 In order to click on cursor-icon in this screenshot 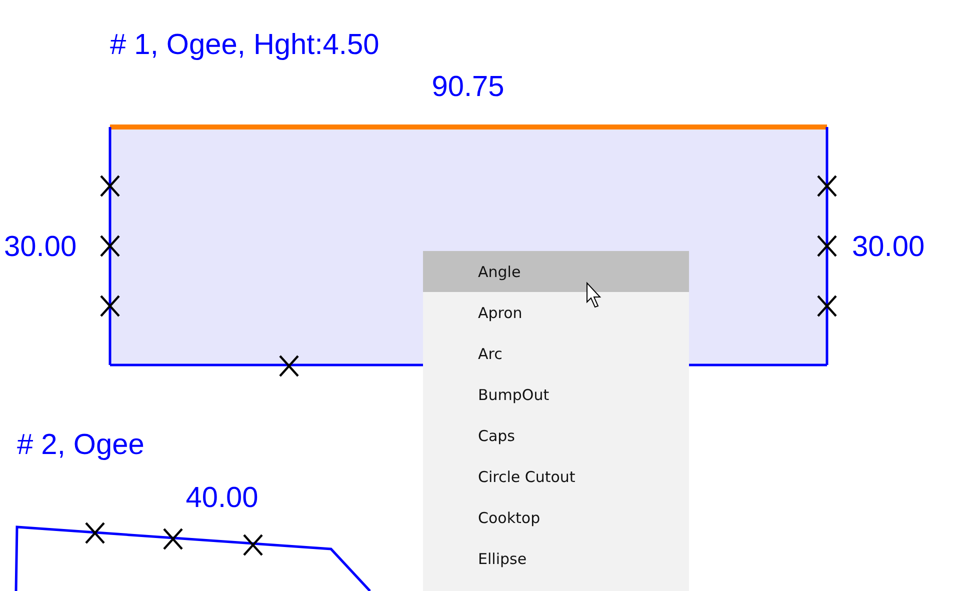, I will do `click(594, 295)`.